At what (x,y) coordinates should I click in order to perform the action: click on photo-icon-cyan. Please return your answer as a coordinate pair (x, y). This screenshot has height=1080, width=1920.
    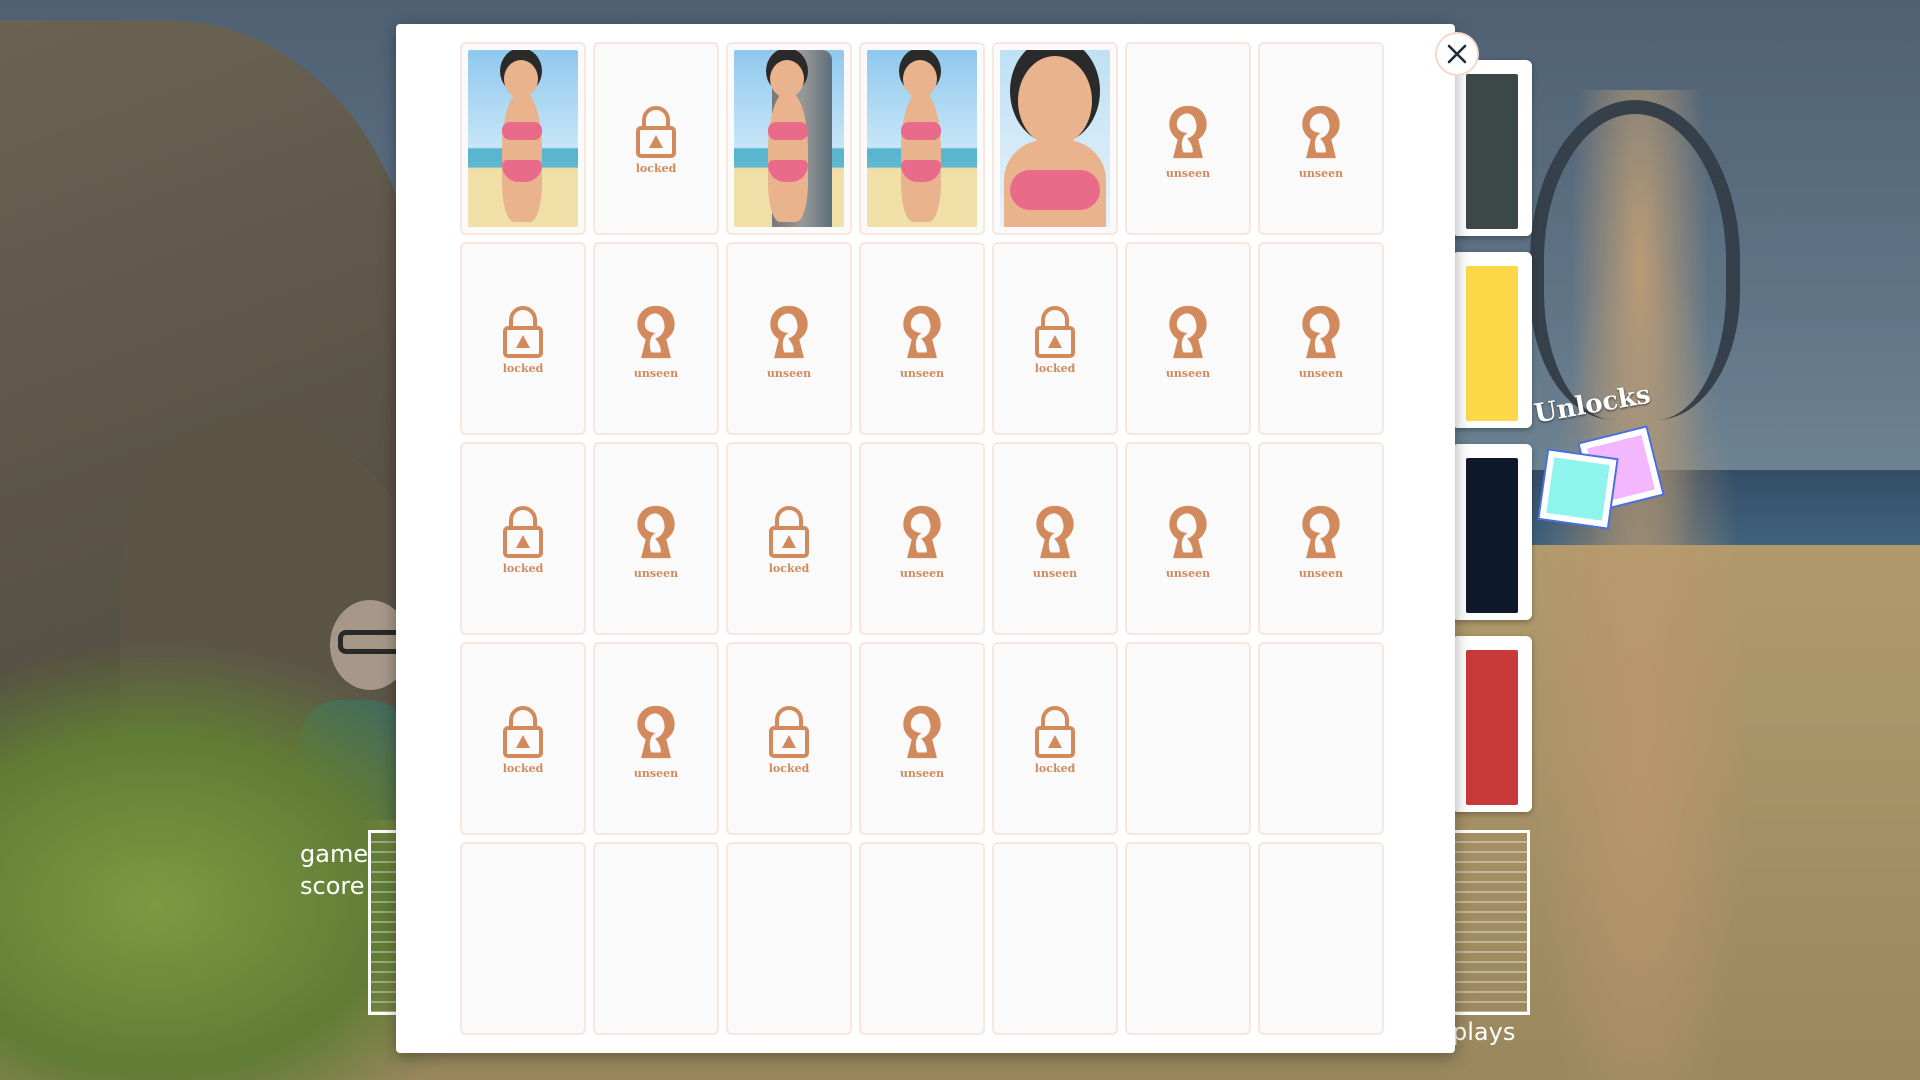
    Looking at the image, I should click on (1578, 489).